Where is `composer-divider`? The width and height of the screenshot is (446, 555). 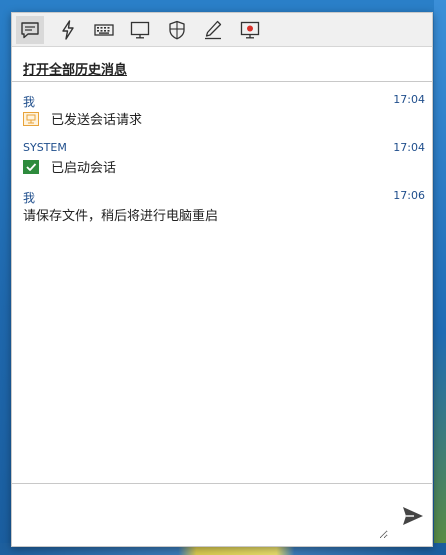
composer-divider is located at coordinates (222, 483).